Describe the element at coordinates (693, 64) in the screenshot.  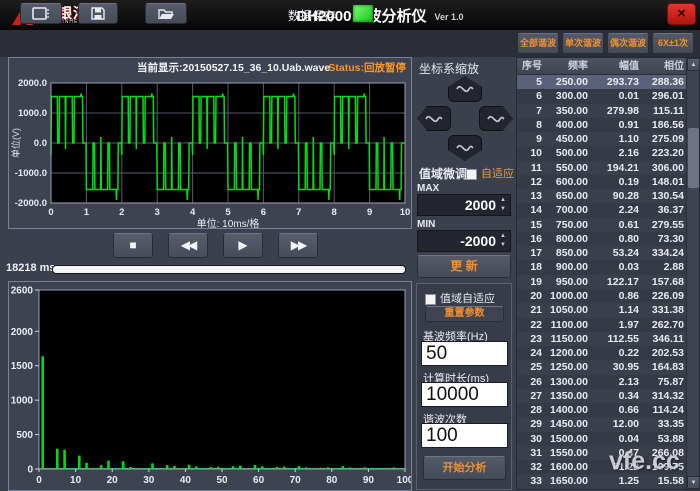
I see `scroll-up-arrow: ▲` at that location.